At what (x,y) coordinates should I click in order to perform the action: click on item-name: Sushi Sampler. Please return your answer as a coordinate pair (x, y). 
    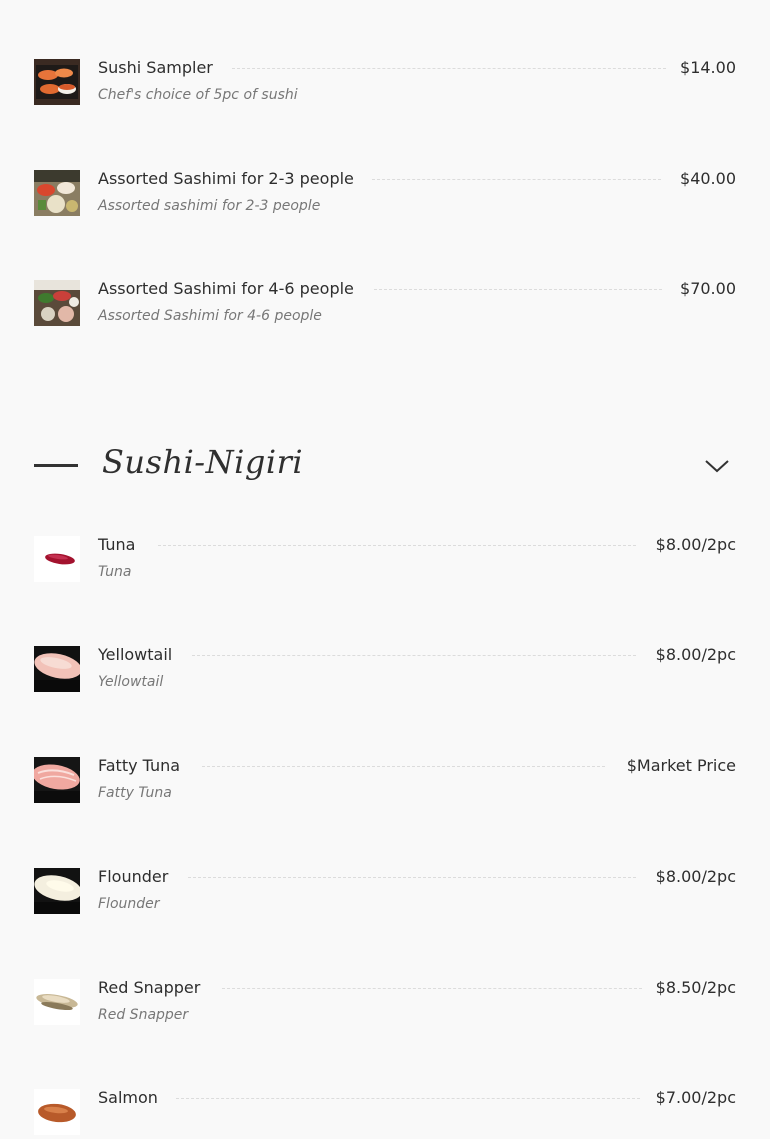
    Looking at the image, I should click on (155, 67).